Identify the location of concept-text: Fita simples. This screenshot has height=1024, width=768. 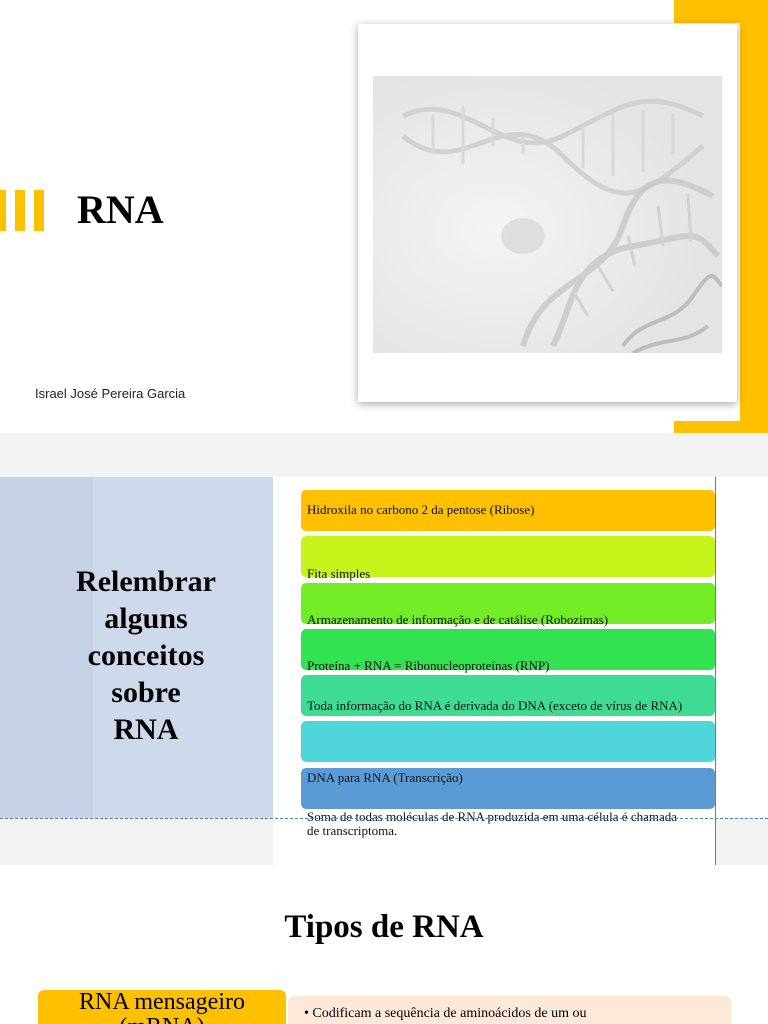
(339, 573).